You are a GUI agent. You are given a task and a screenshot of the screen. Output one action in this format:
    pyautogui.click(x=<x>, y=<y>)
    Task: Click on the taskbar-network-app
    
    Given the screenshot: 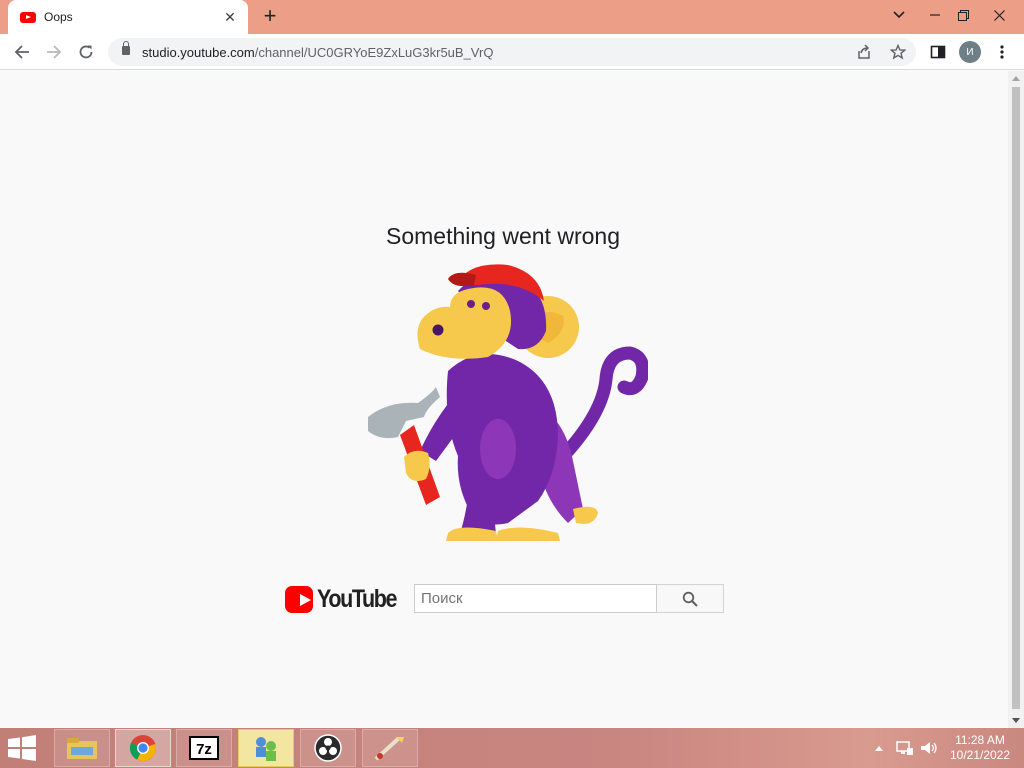 What is the action you would take?
    pyautogui.click(x=266, y=748)
    